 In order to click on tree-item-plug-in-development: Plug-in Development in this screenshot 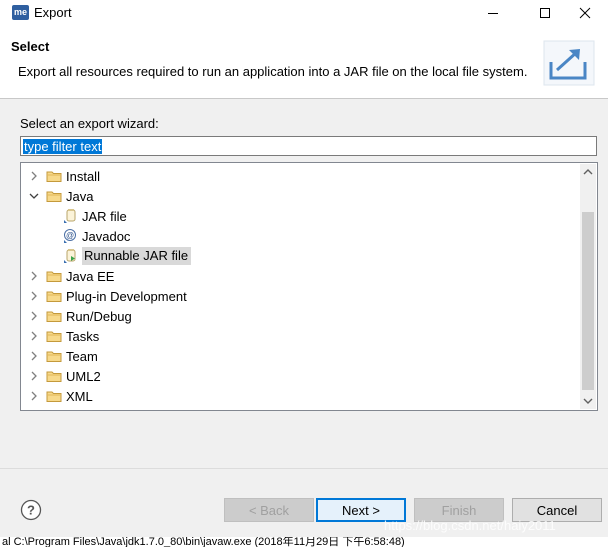, I will do `click(107, 296)`.